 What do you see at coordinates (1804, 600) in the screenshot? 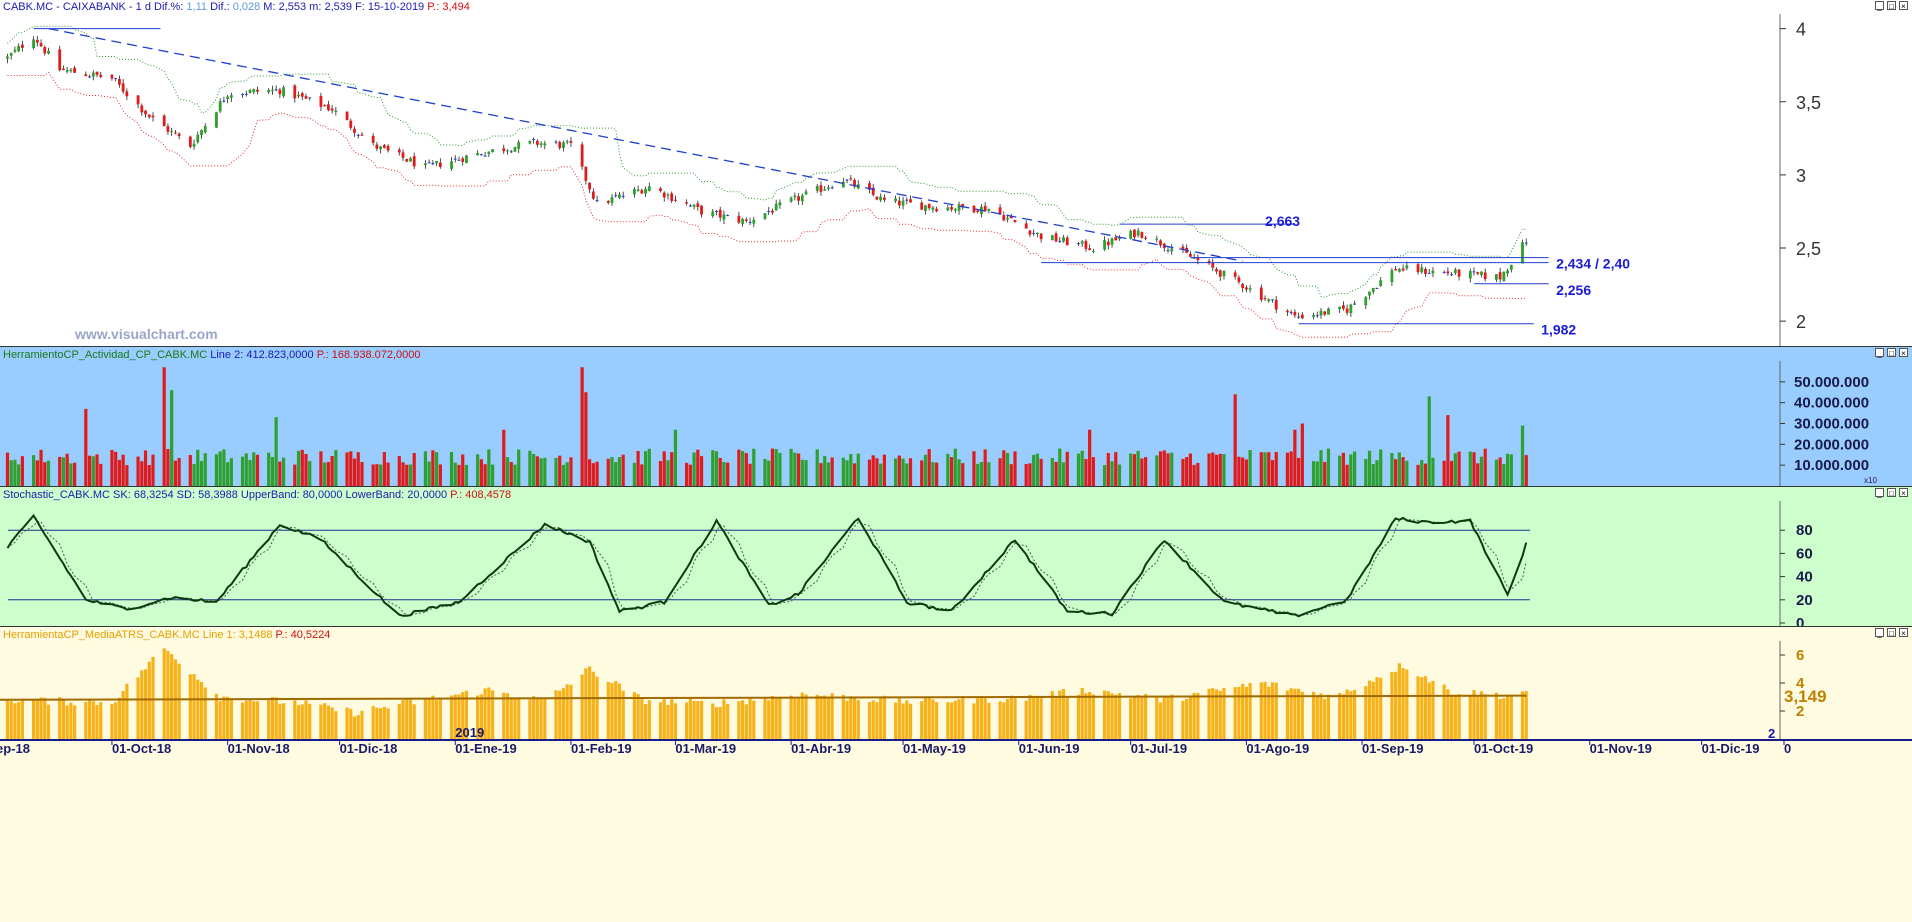
I see `stoch-y-tick-label: 20` at bounding box center [1804, 600].